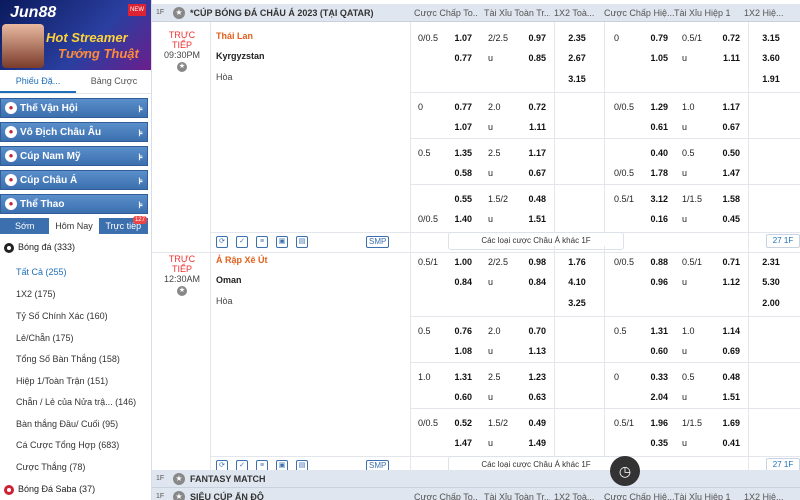  What do you see at coordinates (113, 81) in the screenshot?
I see `tab-odds-board: Bảng Cược` at bounding box center [113, 81].